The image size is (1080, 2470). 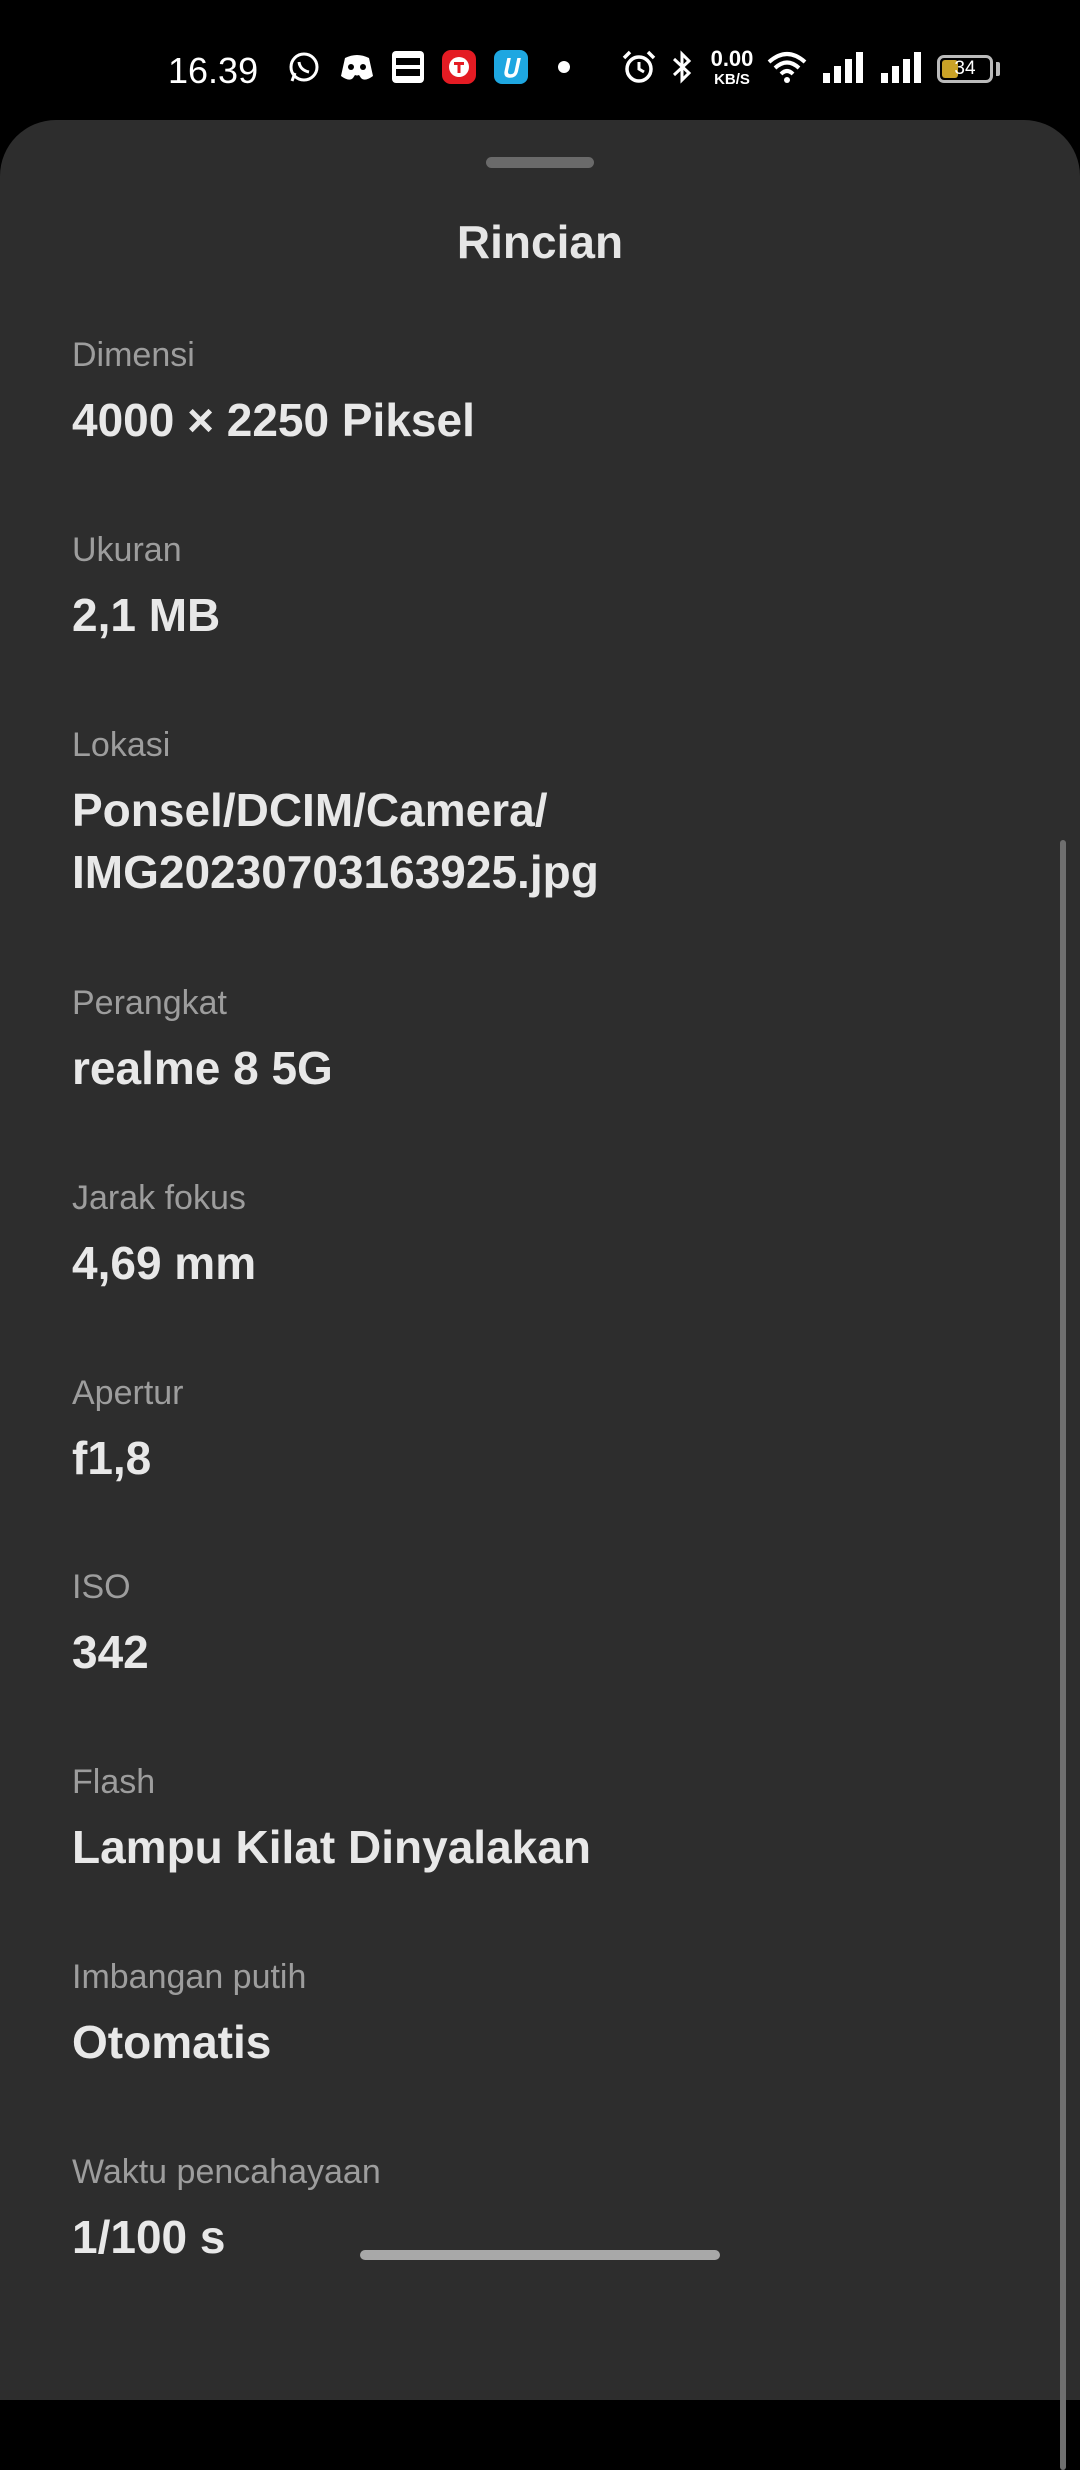 What do you see at coordinates (564, 67) in the screenshot?
I see `more-dot-icon` at bounding box center [564, 67].